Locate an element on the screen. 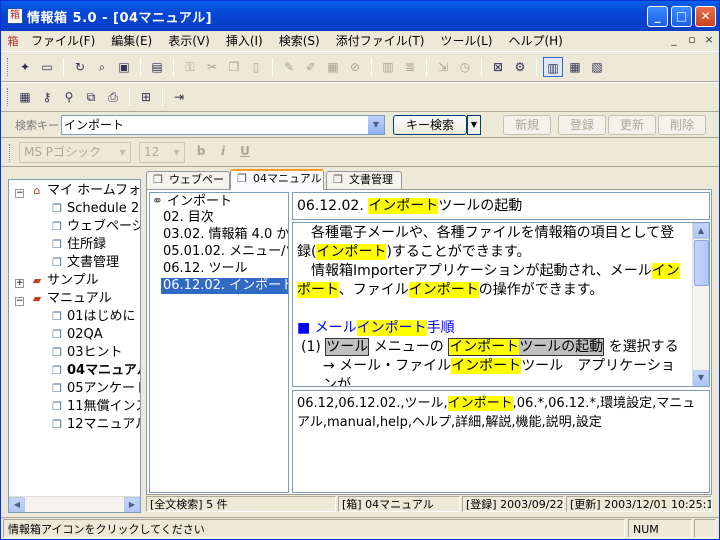  document-vertical-scrollbar: ▲ ▼ is located at coordinates (700, 304).